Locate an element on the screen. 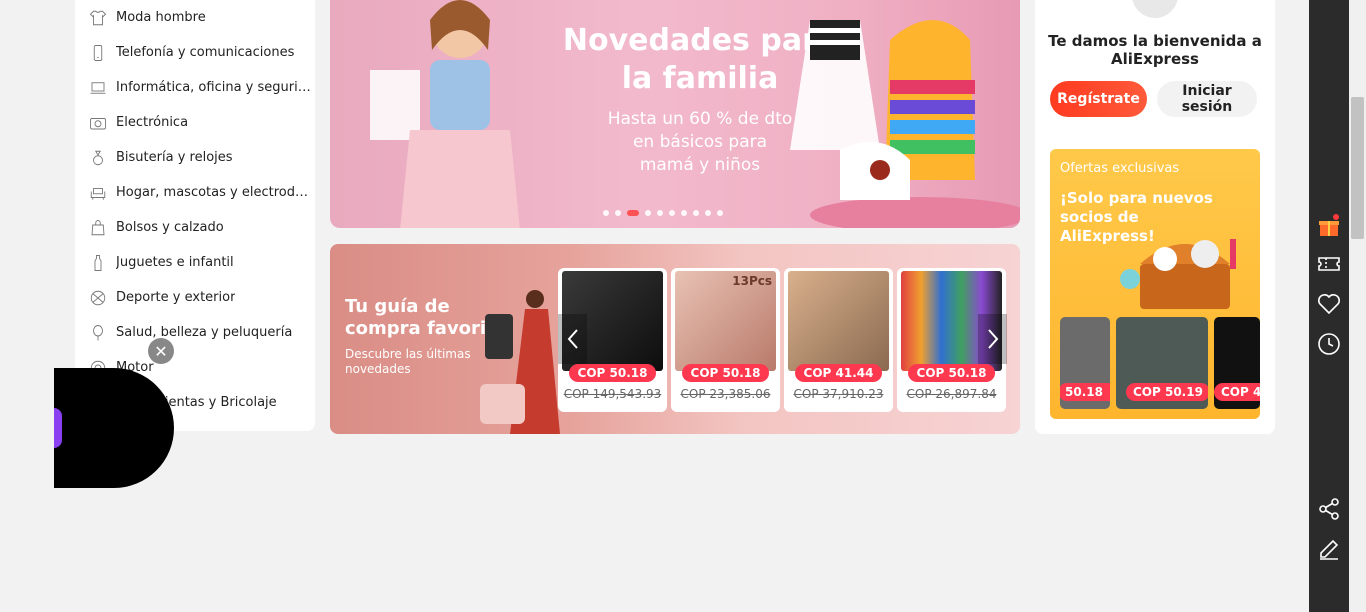 The width and height of the screenshot is (1366, 612). toolbar-history is located at coordinates (1329, 344).